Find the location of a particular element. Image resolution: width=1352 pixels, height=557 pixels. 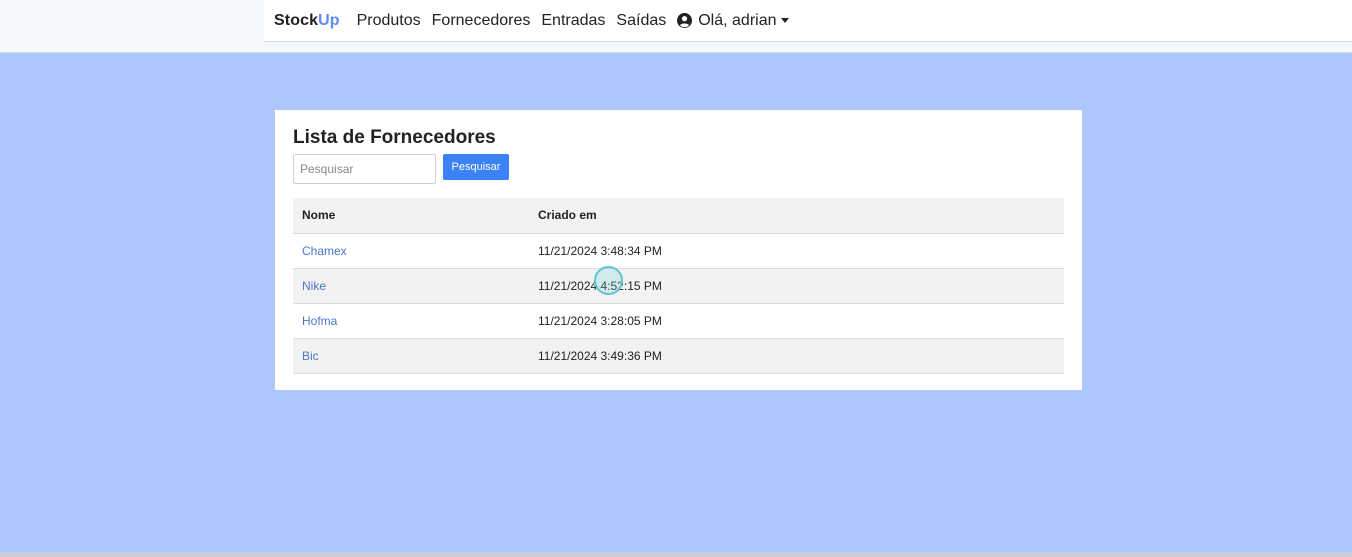

table-row: Hofma 11/21/2024 3:28:05 PM is located at coordinates (678, 321).